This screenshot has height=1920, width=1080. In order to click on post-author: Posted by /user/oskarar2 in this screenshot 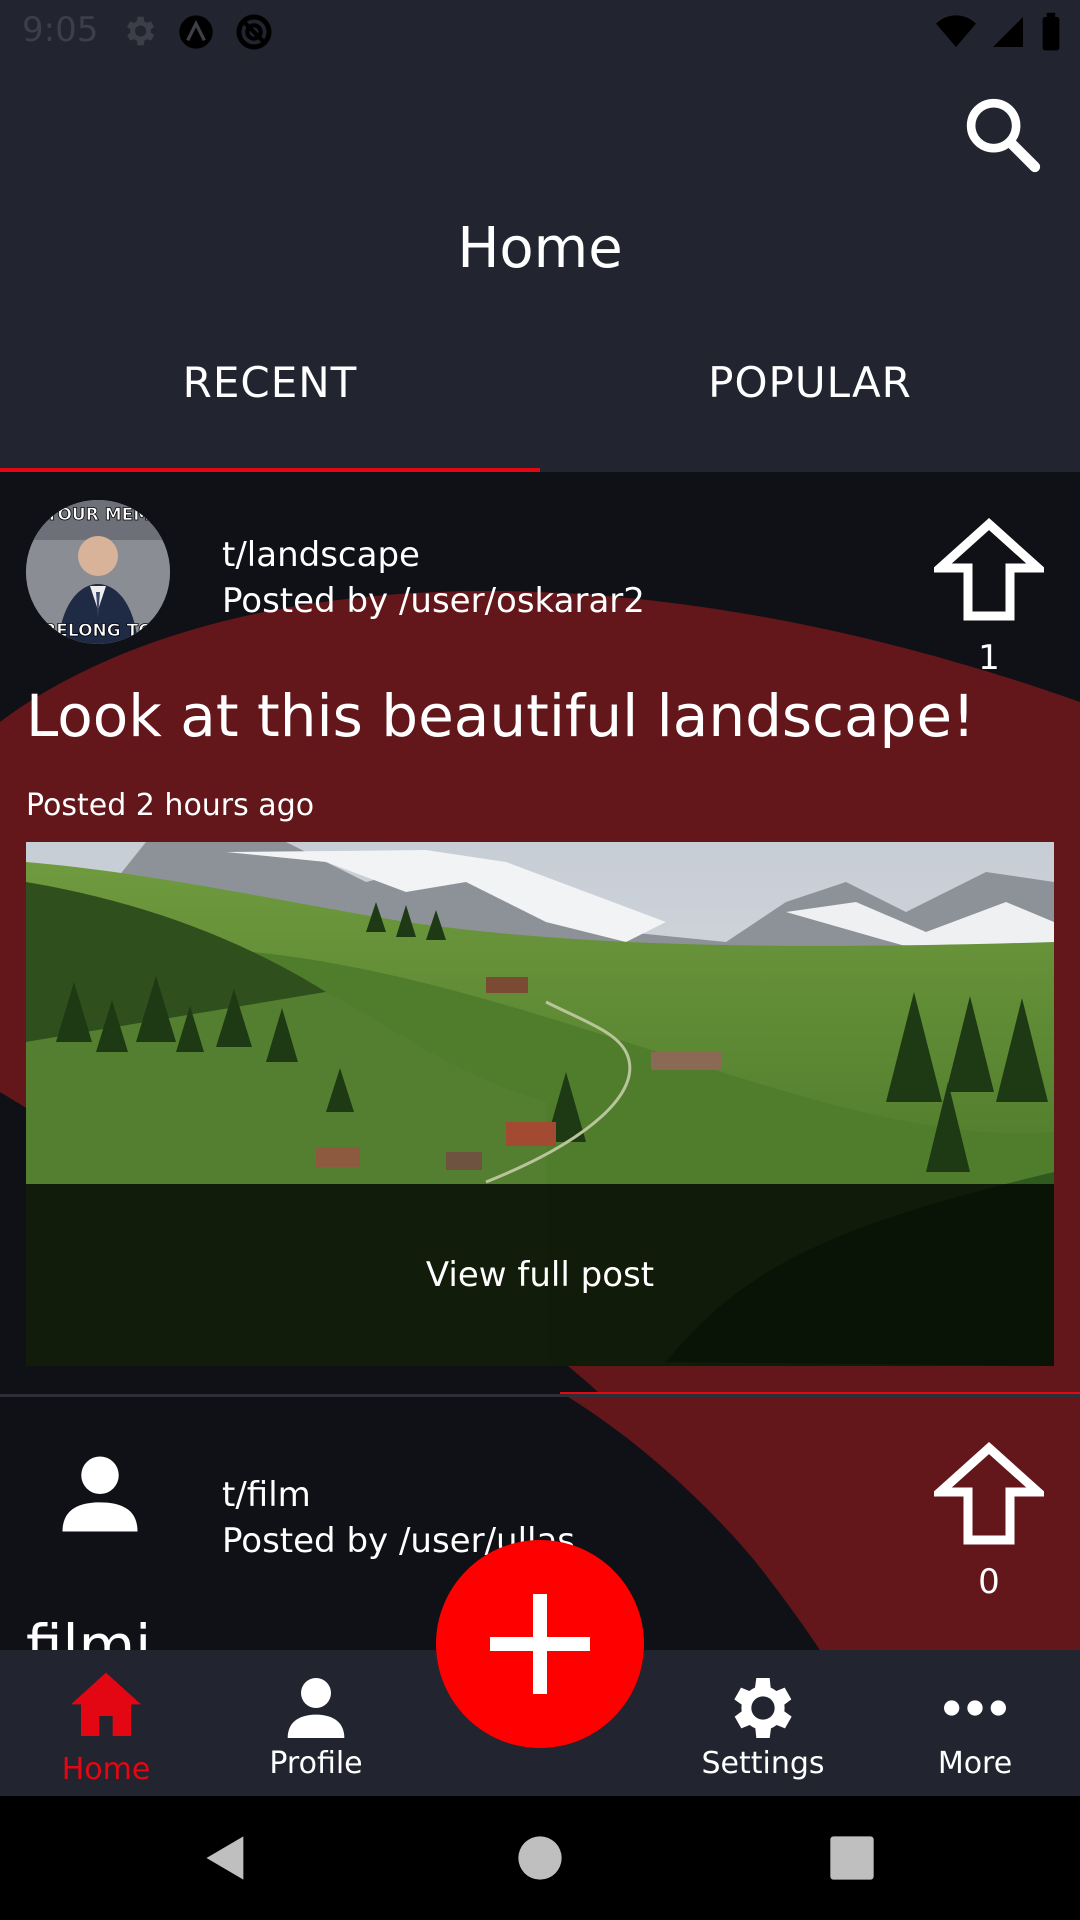, I will do `click(433, 601)`.